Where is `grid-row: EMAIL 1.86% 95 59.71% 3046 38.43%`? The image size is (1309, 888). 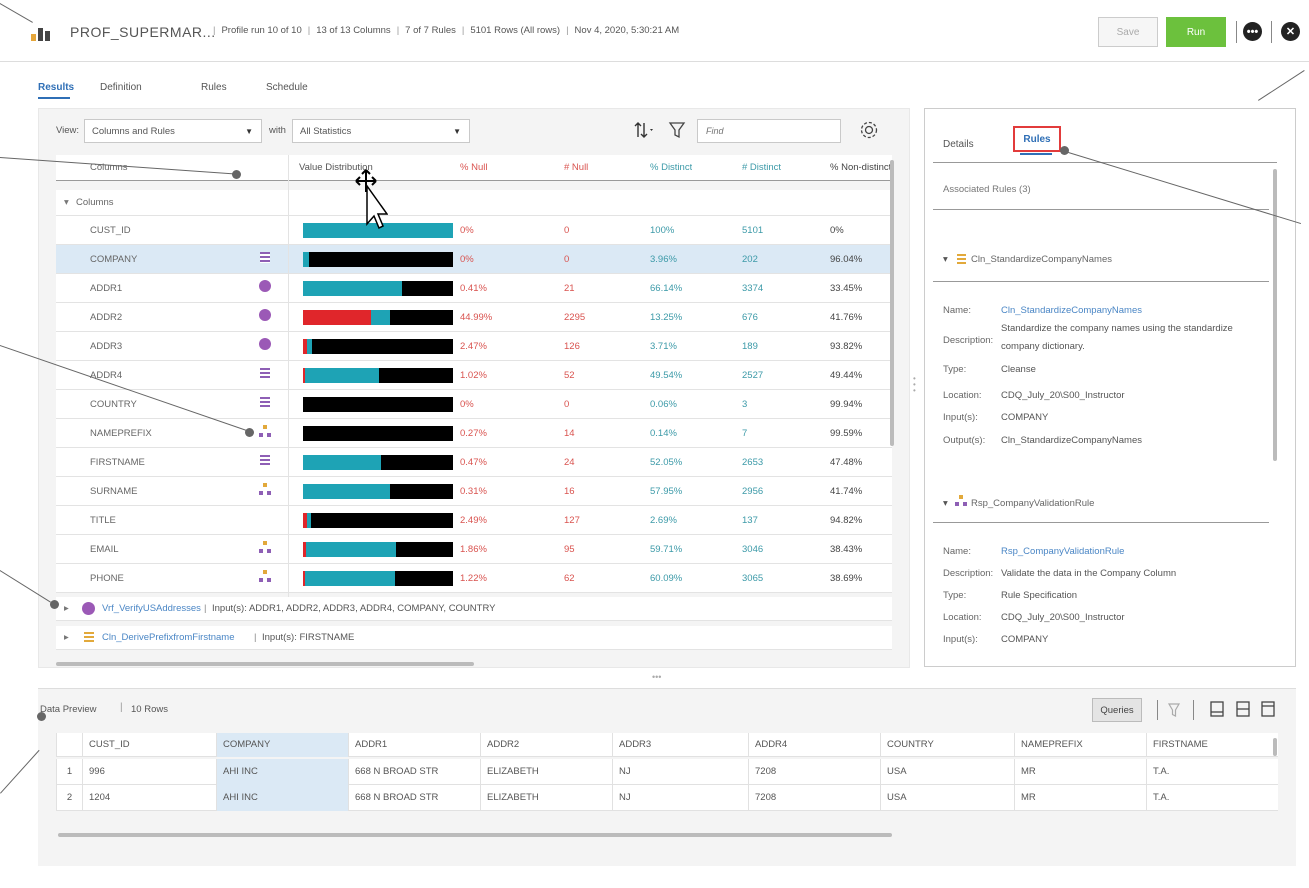
grid-row: EMAIL 1.86% 95 59.71% 3046 38.43% is located at coordinates (474, 549).